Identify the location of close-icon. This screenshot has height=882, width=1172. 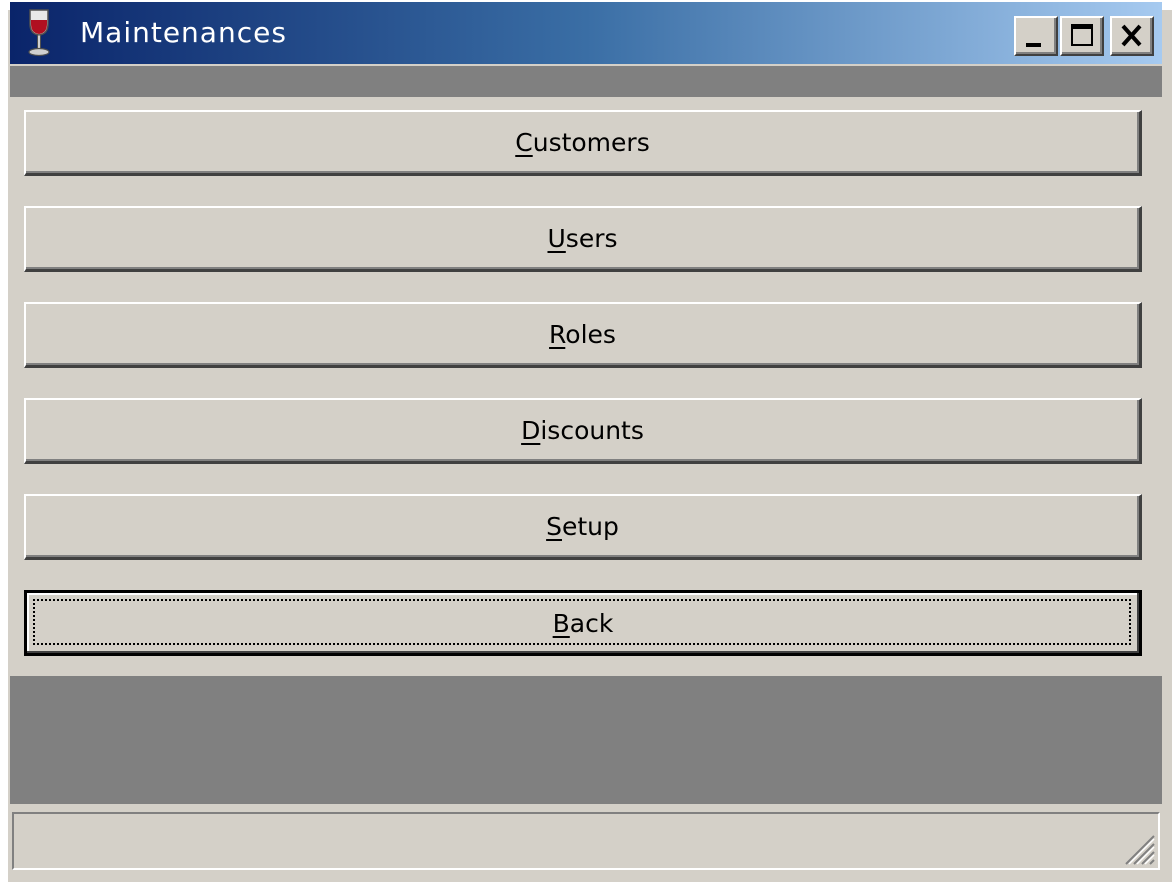
(1131, 35).